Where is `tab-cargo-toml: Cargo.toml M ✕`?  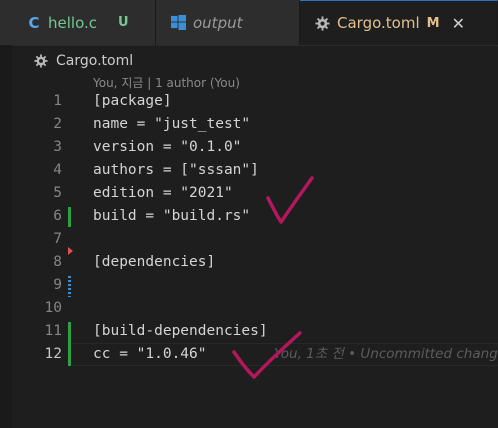
tab-cargo-toml: Cargo.toml M ✕ is located at coordinates (399, 22).